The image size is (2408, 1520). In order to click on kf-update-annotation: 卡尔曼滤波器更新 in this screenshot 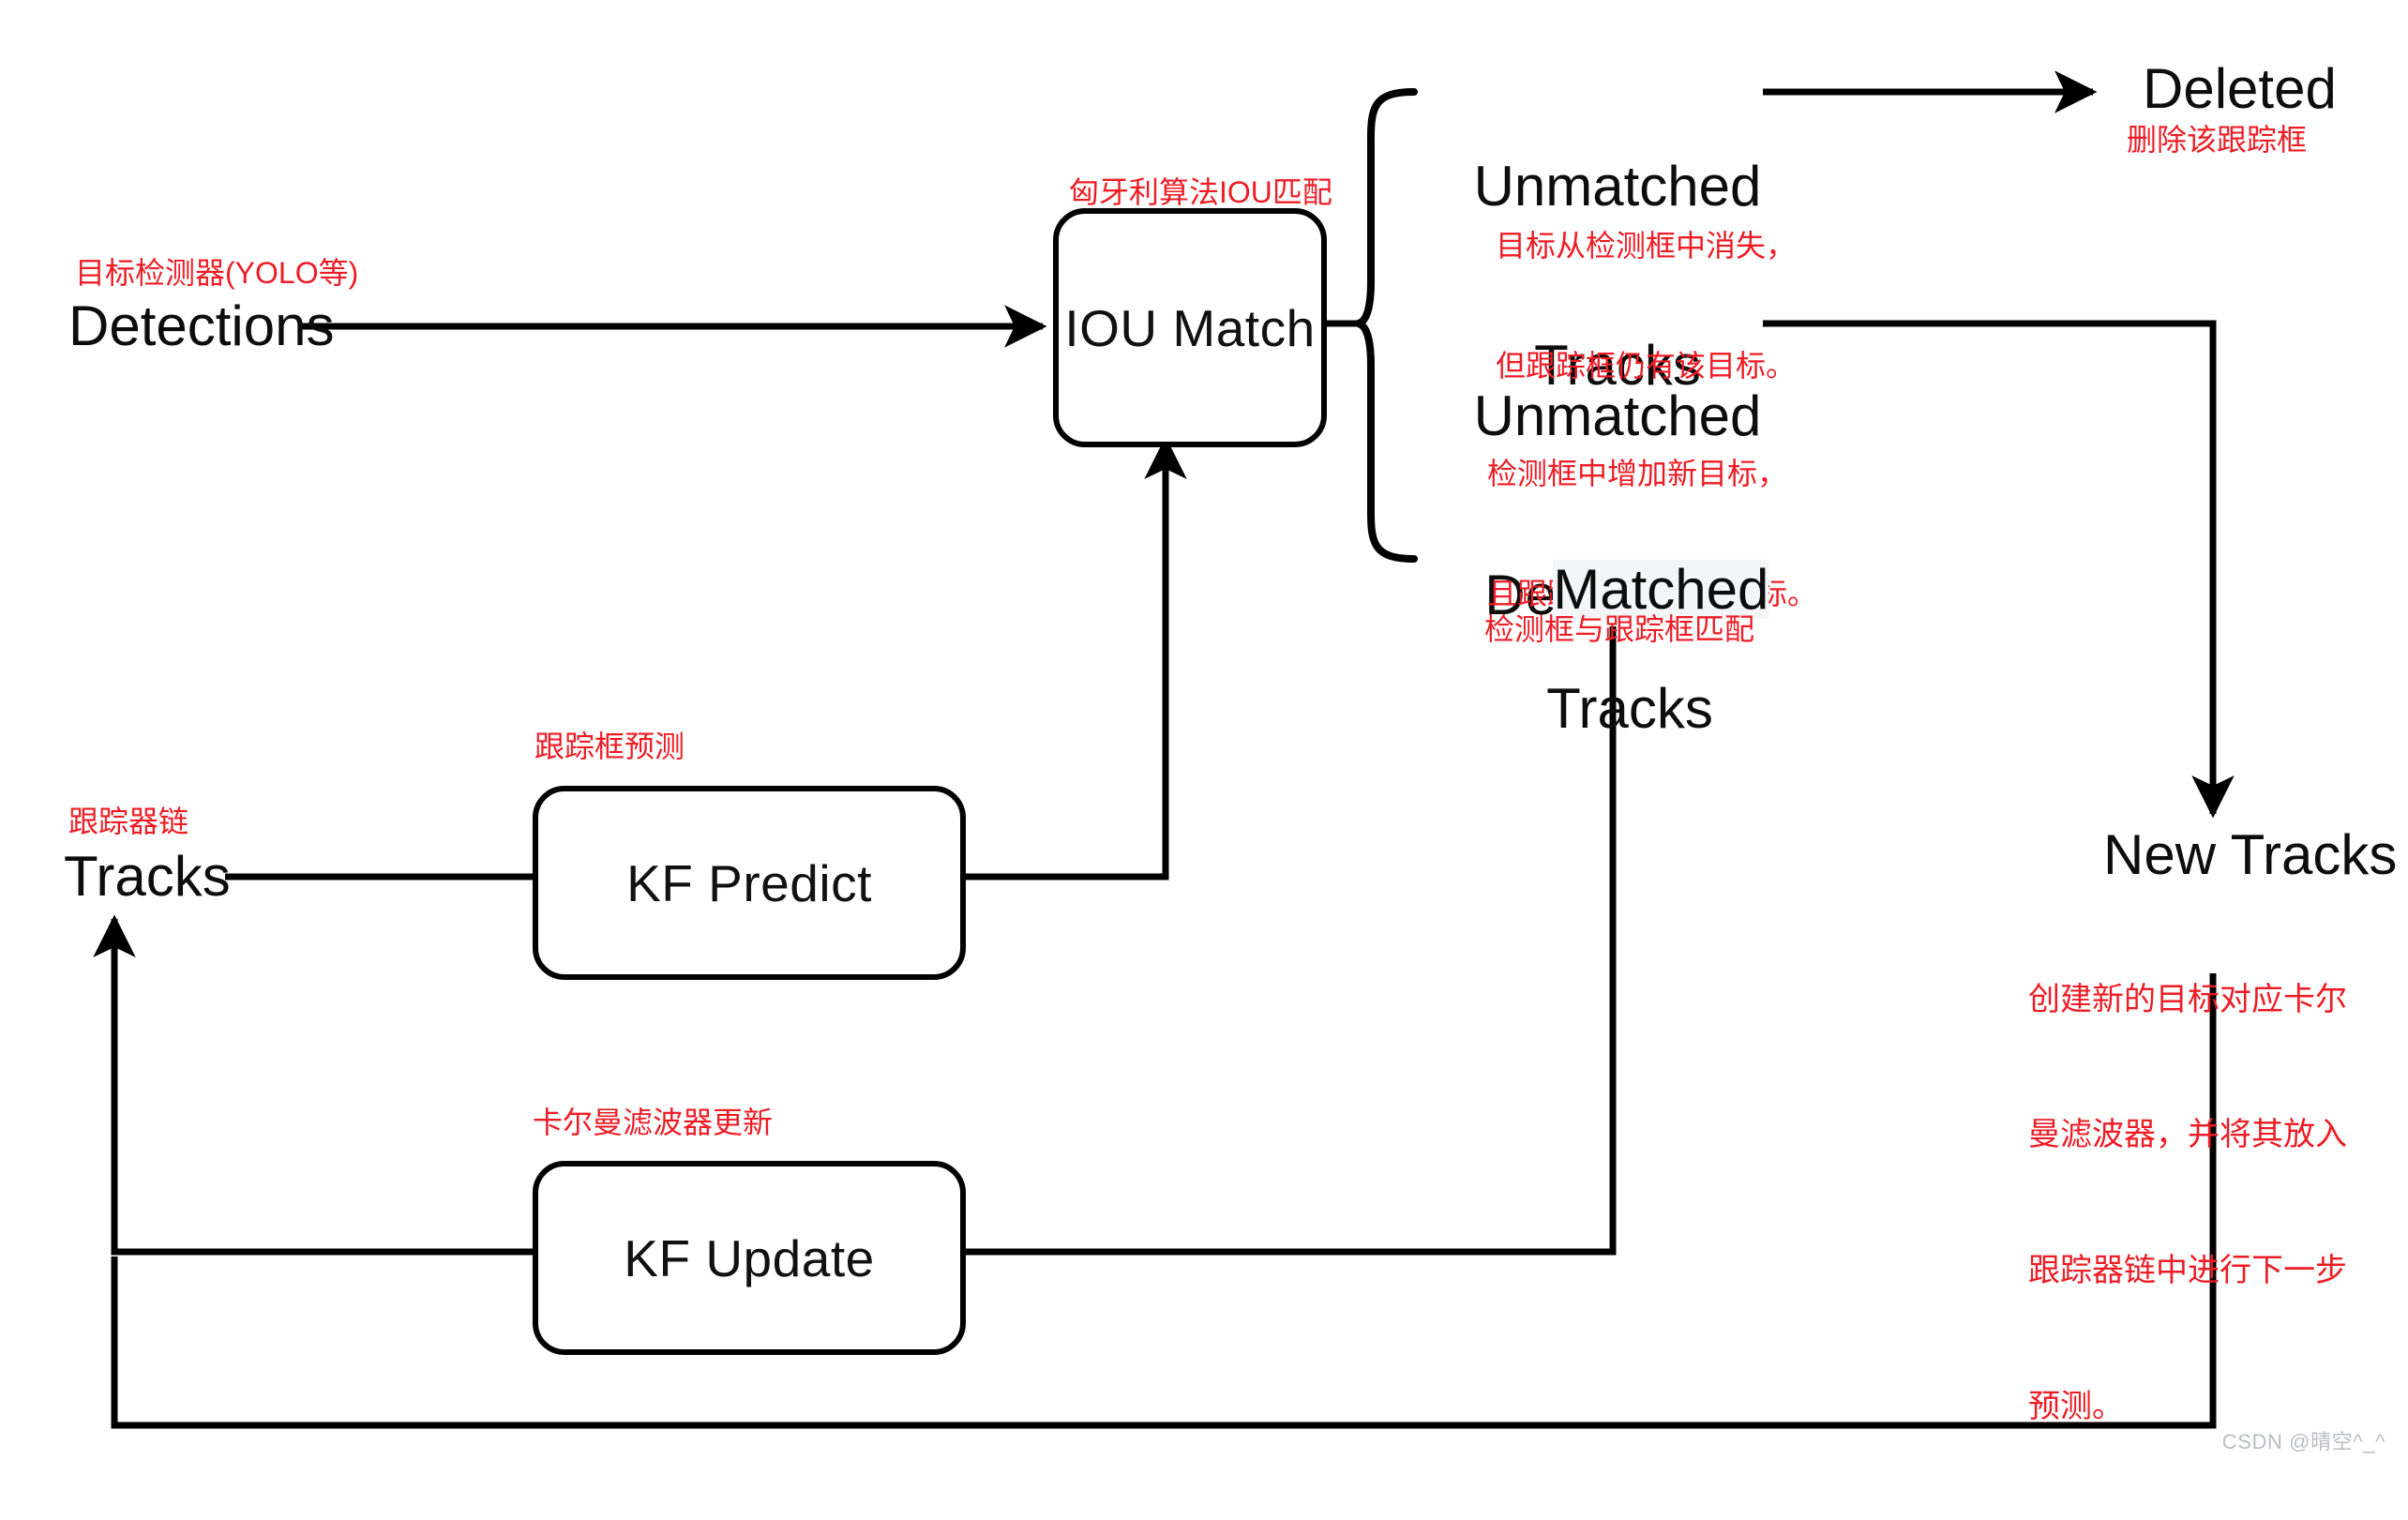, I will do `click(653, 1123)`.